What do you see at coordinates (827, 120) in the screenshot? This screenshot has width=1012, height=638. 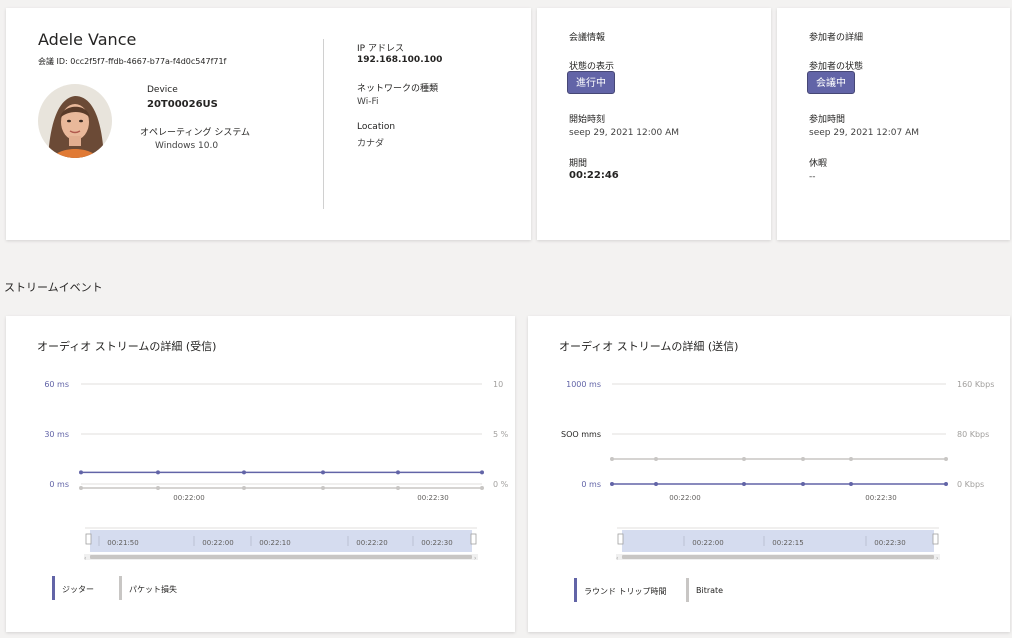 I see `join-label: 参加時間` at bounding box center [827, 120].